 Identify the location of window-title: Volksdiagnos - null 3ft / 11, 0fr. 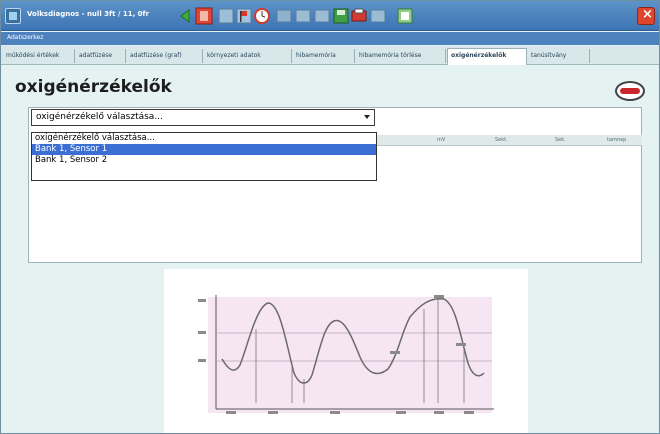
(88, 14).